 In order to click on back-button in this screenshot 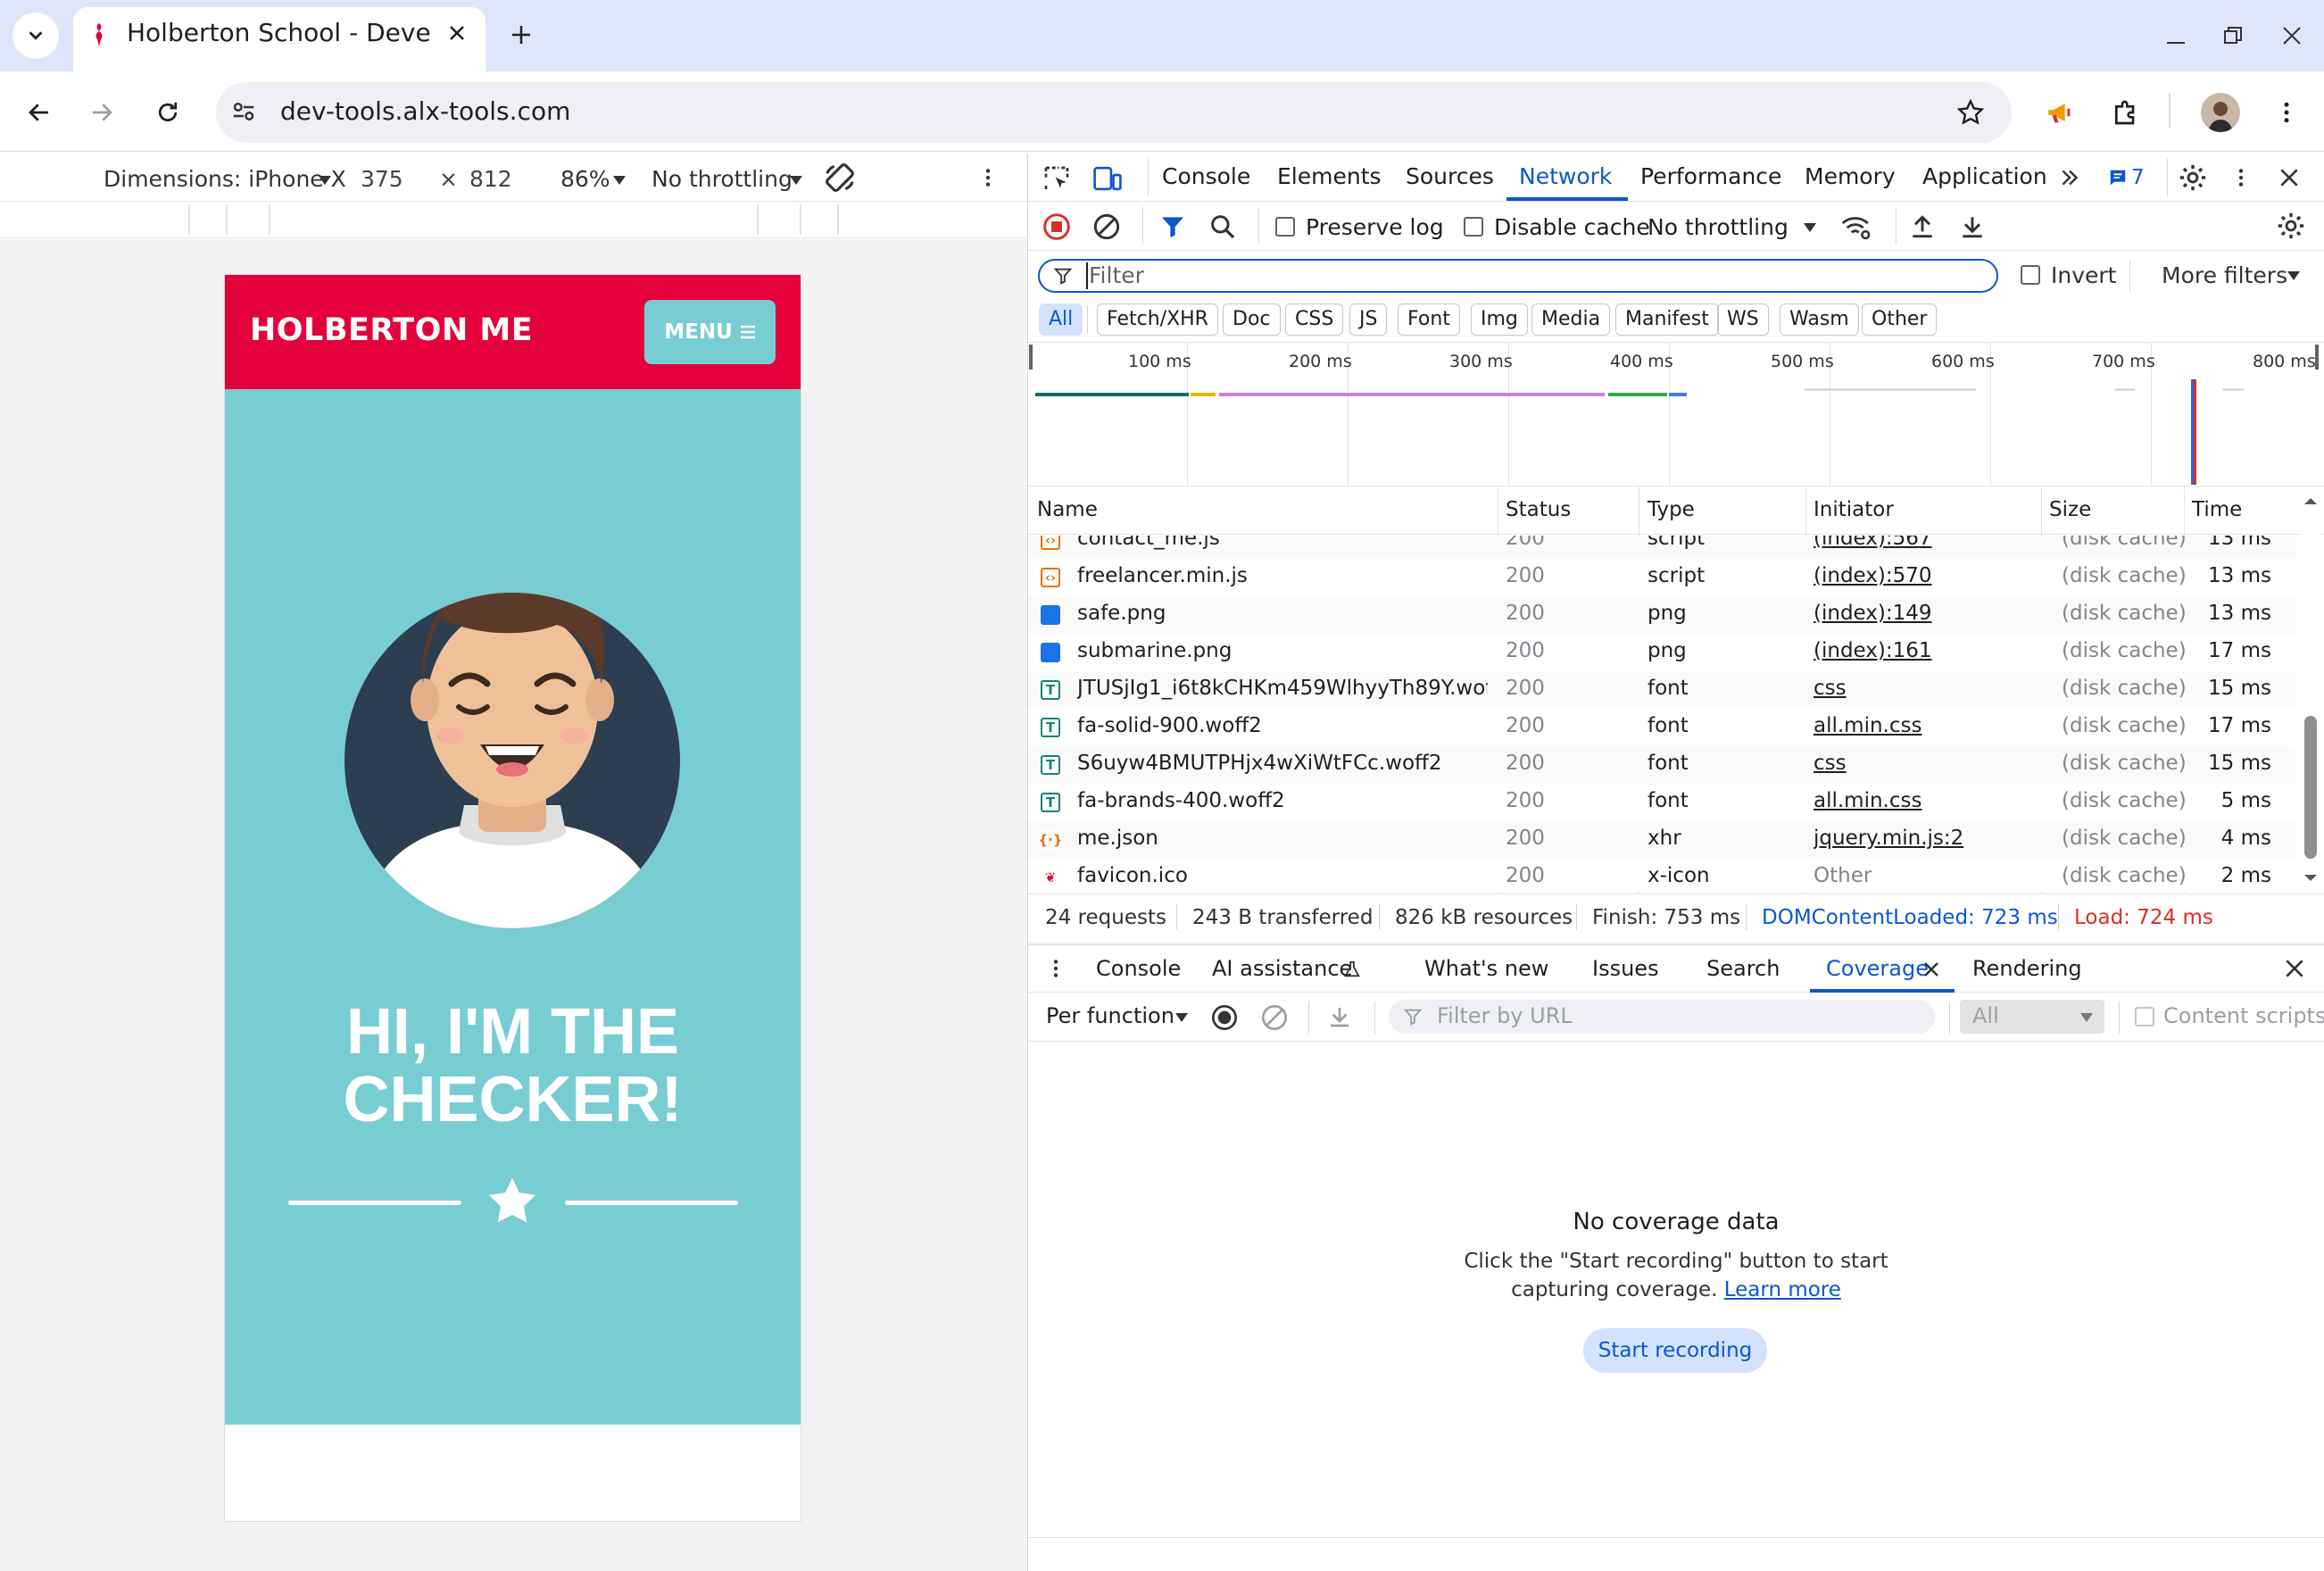, I will do `click(39, 112)`.